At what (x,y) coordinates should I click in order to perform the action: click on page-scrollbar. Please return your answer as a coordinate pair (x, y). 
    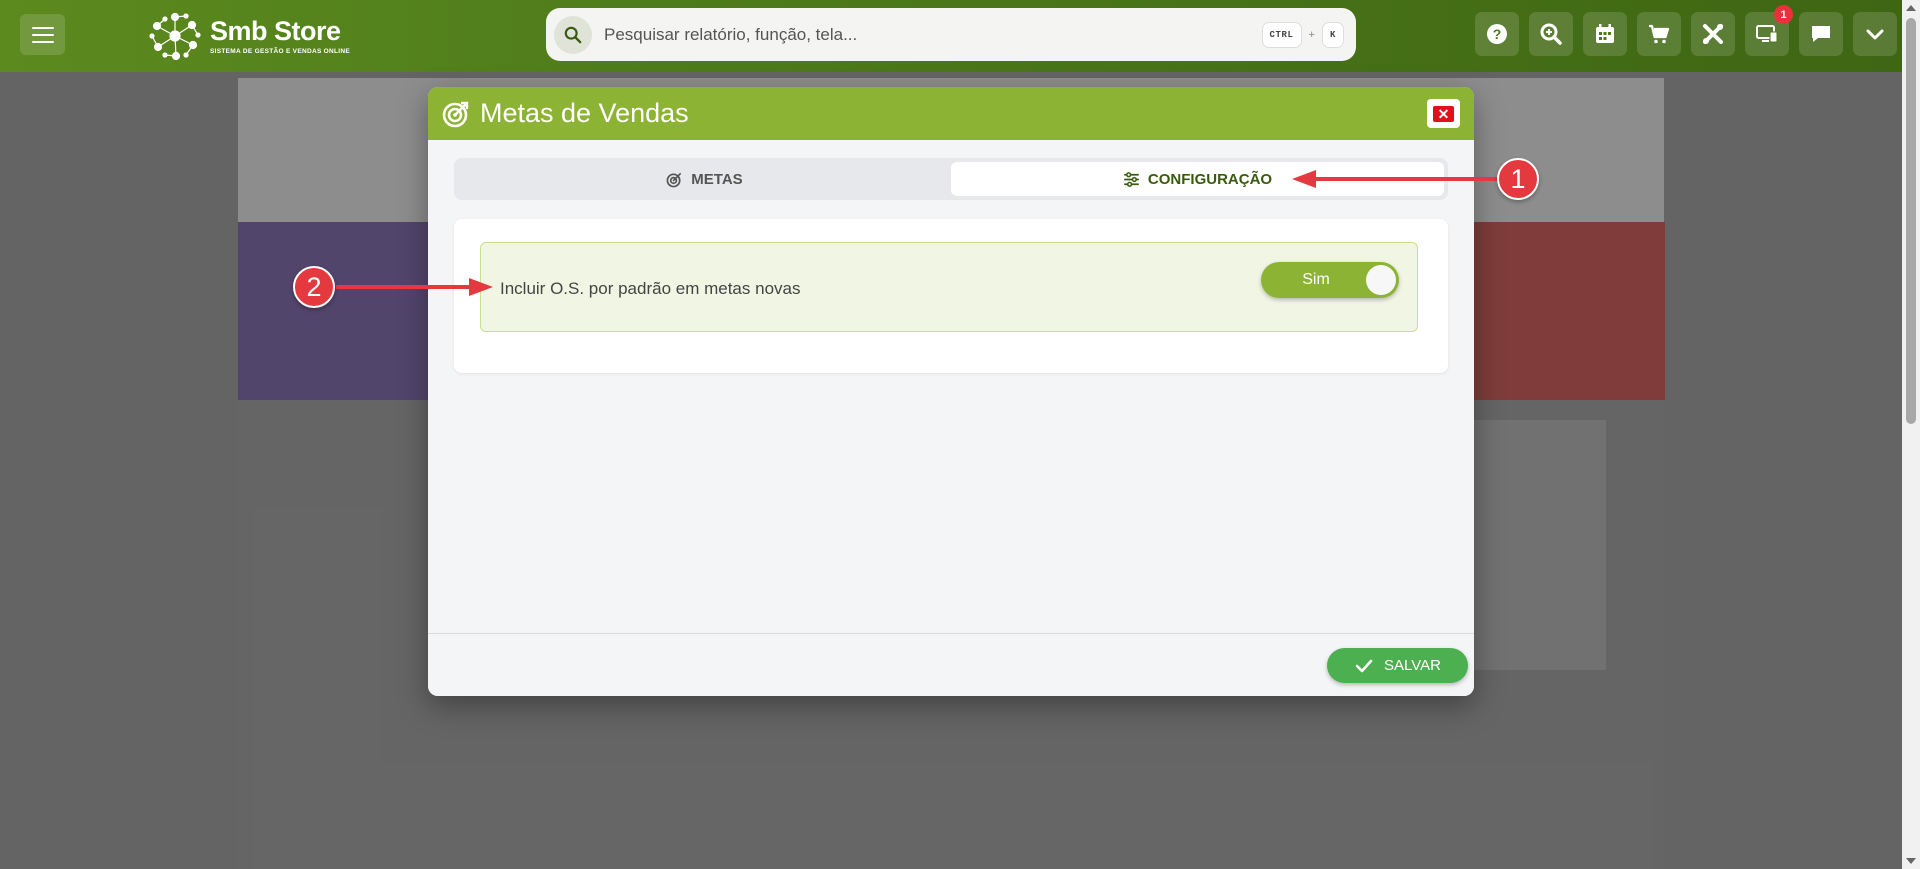
    Looking at the image, I should click on (1911, 434).